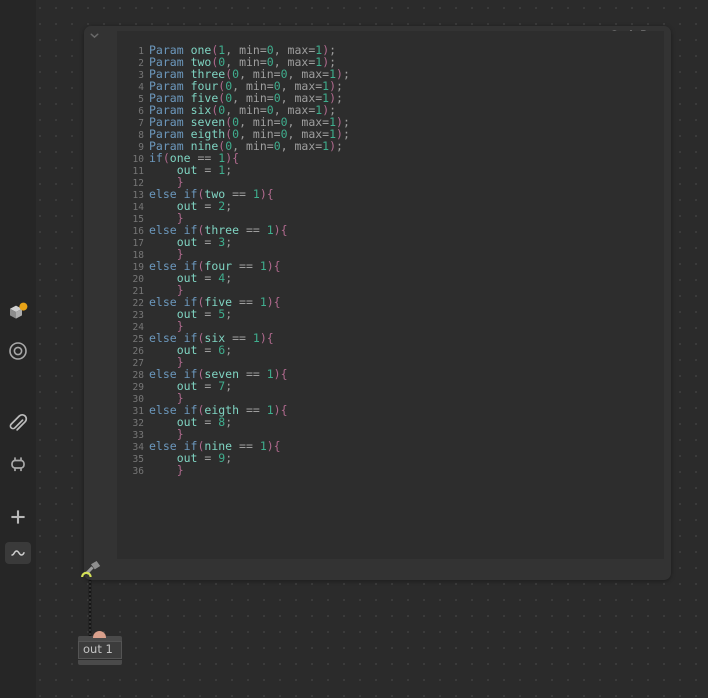 The width and height of the screenshot is (708, 698). What do you see at coordinates (390, 386) in the screenshot?
I see `code-line: 29 out = 7;` at bounding box center [390, 386].